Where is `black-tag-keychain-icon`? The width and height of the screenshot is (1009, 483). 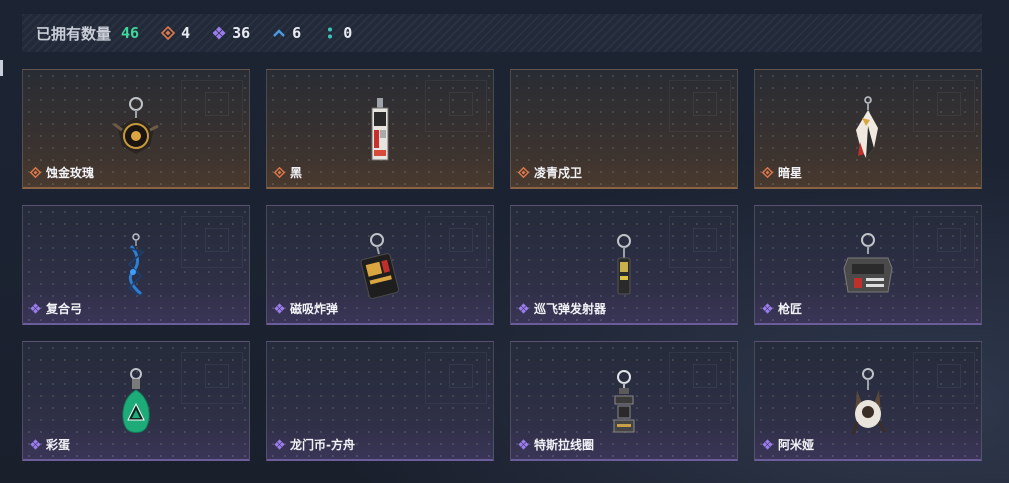
black-tag-keychain-icon is located at coordinates (380, 130).